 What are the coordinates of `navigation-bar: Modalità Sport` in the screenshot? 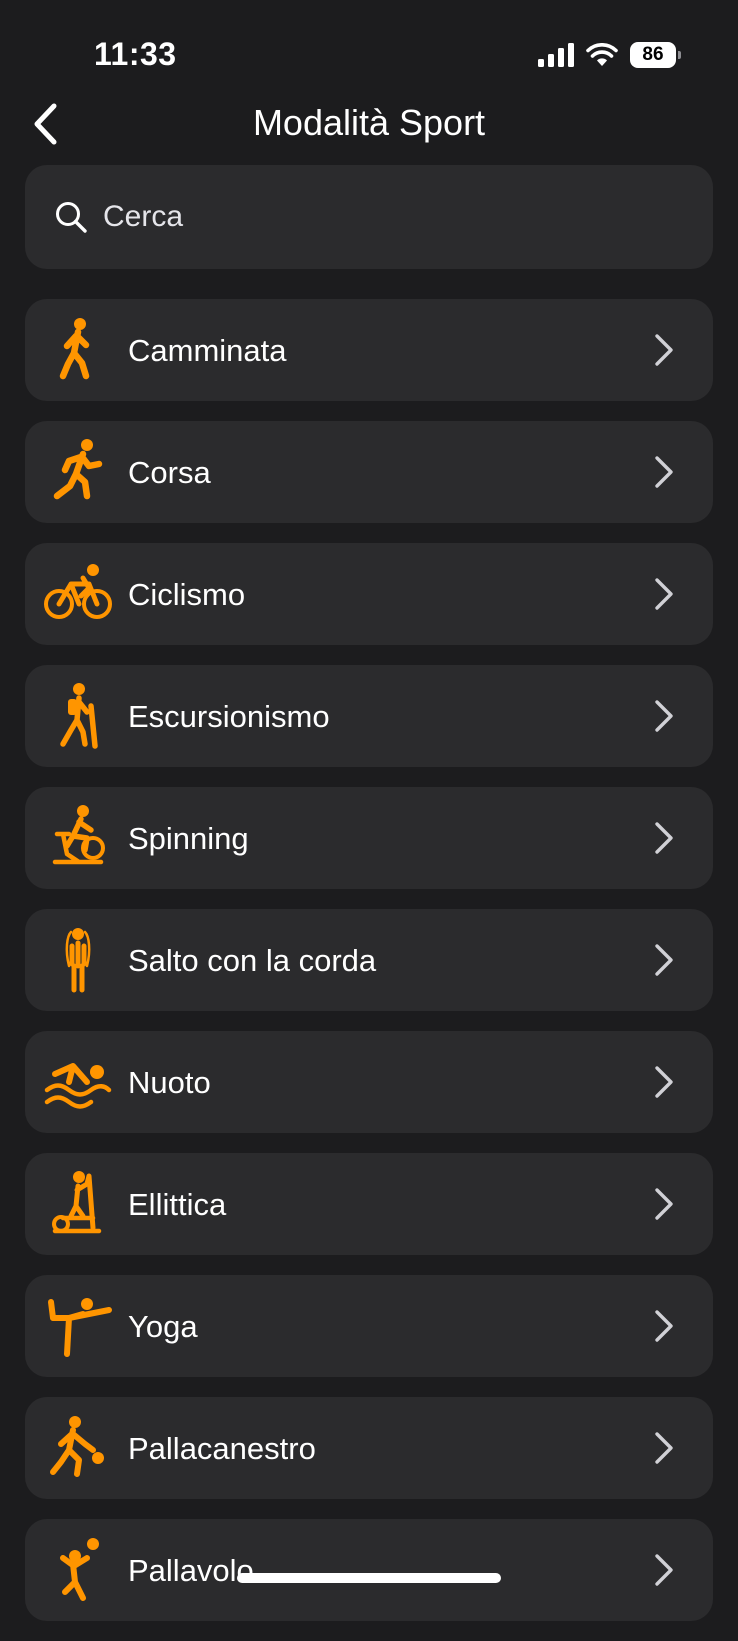 It's located at (369, 125).